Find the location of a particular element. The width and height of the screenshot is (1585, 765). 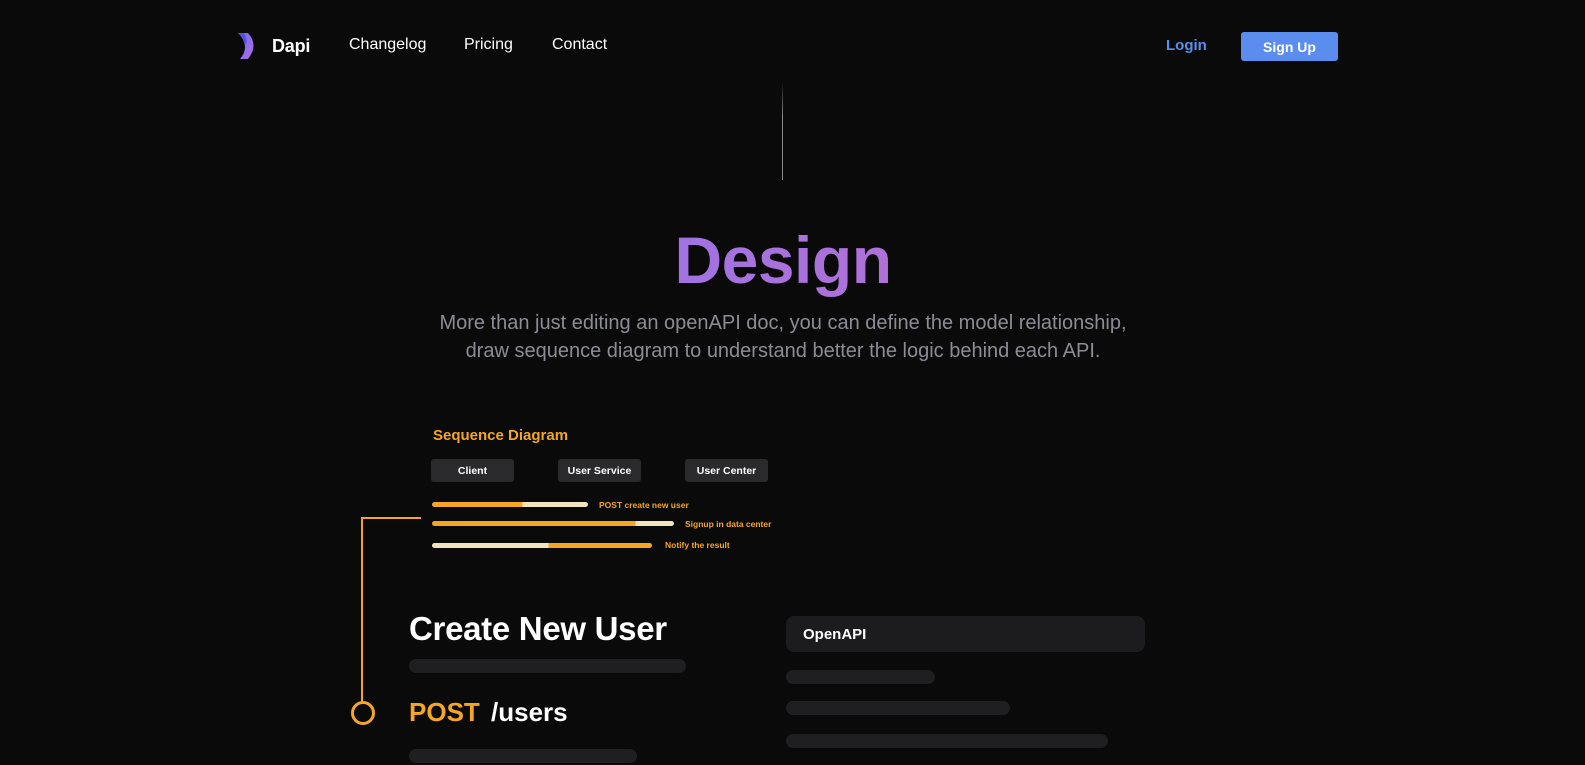

connector-vertical is located at coordinates (362, 610).